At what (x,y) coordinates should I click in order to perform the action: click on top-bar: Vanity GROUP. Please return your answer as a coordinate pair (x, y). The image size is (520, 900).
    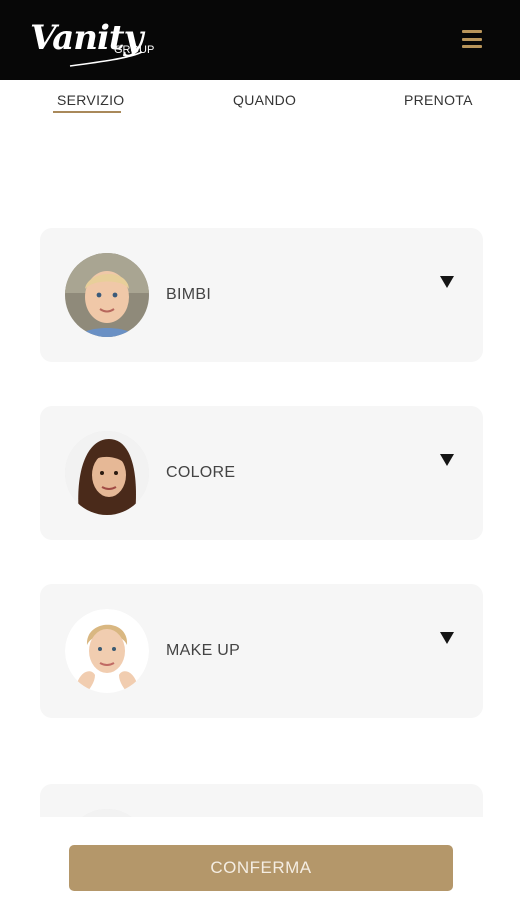
    Looking at the image, I should click on (260, 40).